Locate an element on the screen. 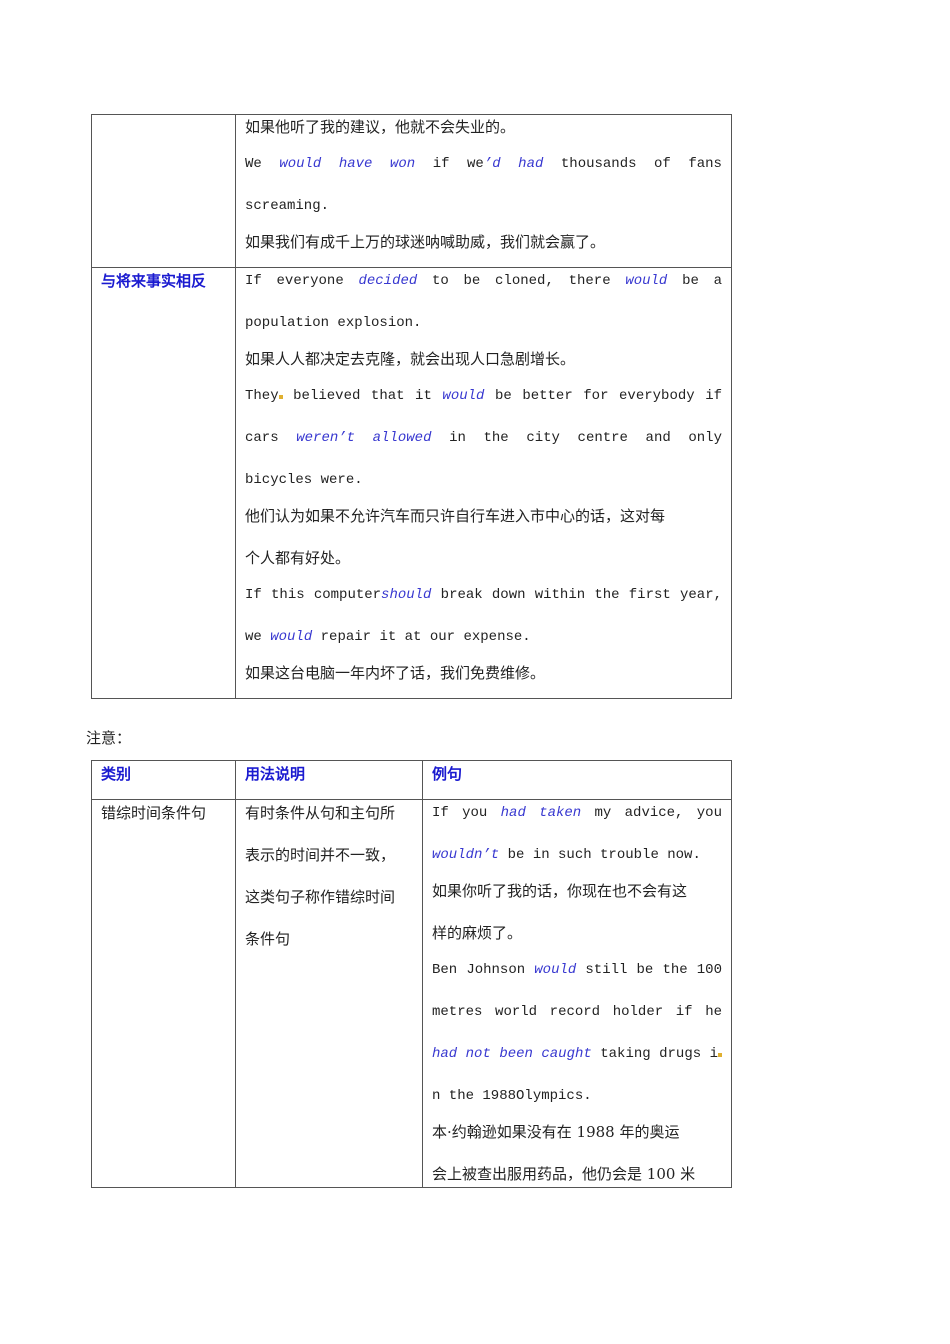  text-line: 如果这台电脑一年内坏了话，我们免费维修。 is located at coordinates (483, 673).